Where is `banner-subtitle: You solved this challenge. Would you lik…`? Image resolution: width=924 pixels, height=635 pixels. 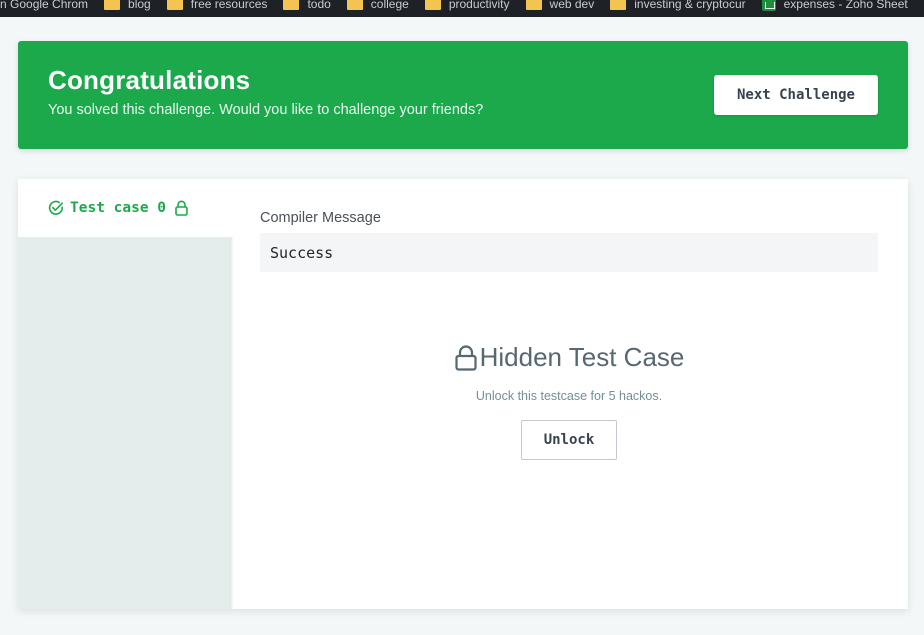 banner-subtitle: You solved this challenge. Would you lik… is located at coordinates (266, 110).